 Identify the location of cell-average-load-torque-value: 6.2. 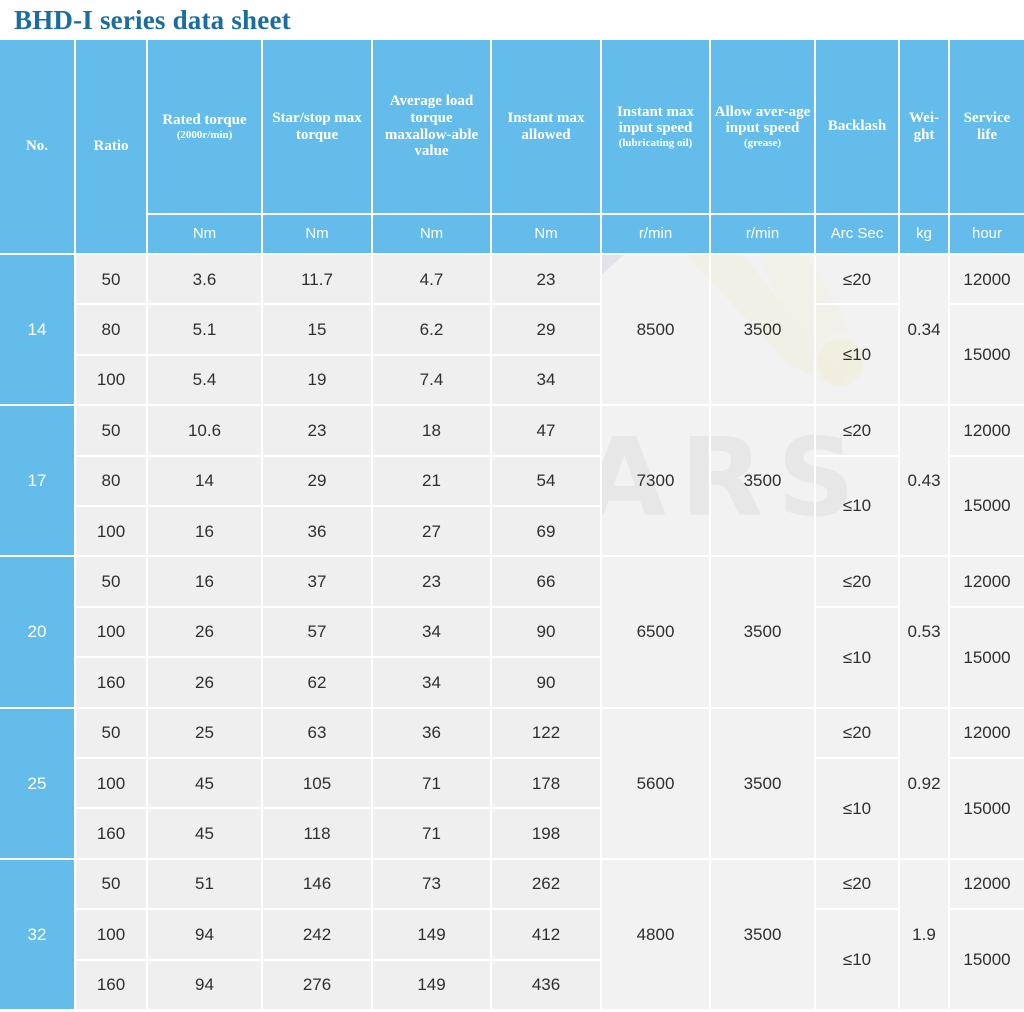
(431, 330).